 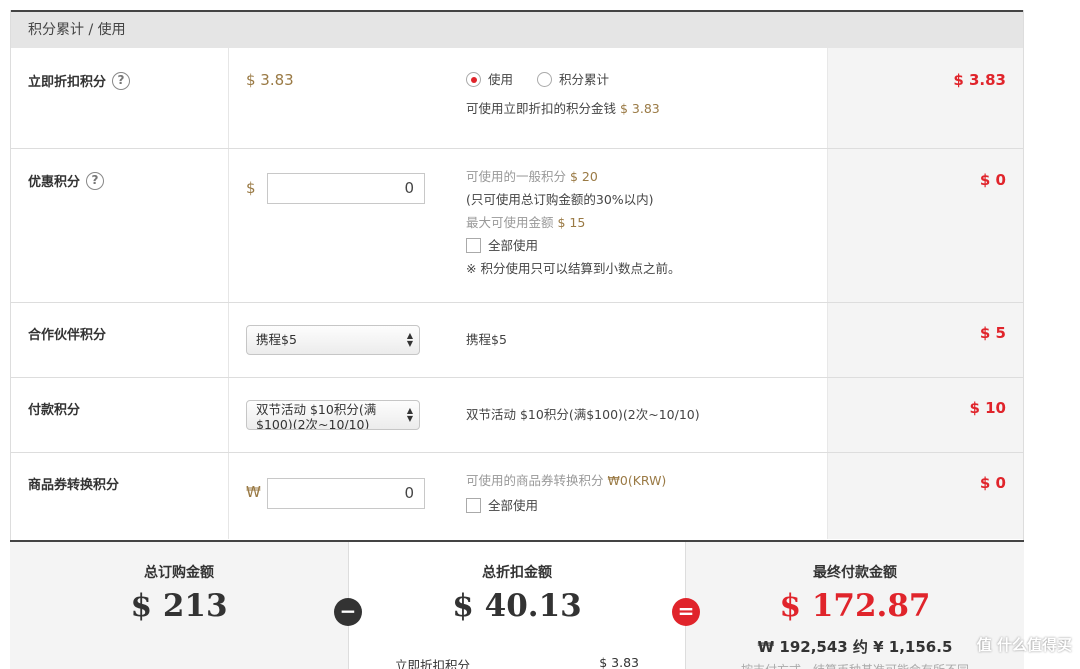 What do you see at coordinates (545, 79) in the screenshot?
I see `radio-accumulate-button` at bounding box center [545, 79].